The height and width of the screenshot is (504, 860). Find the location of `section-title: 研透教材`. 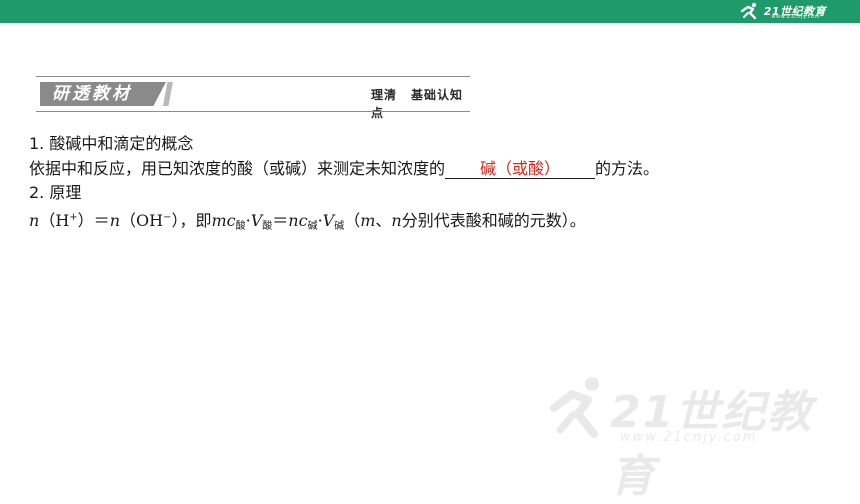

section-title: 研透教材 is located at coordinates (92, 94).